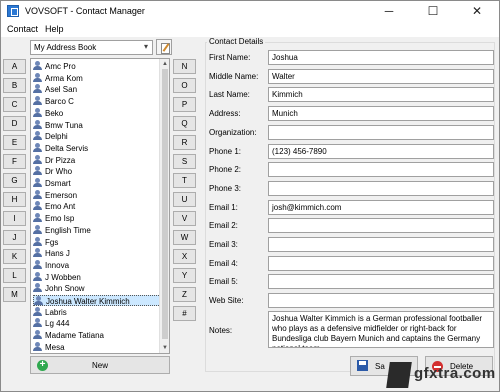  Describe the element at coordinates (54, 29) in the screenshot. I see `menu-help: Help` at that location.